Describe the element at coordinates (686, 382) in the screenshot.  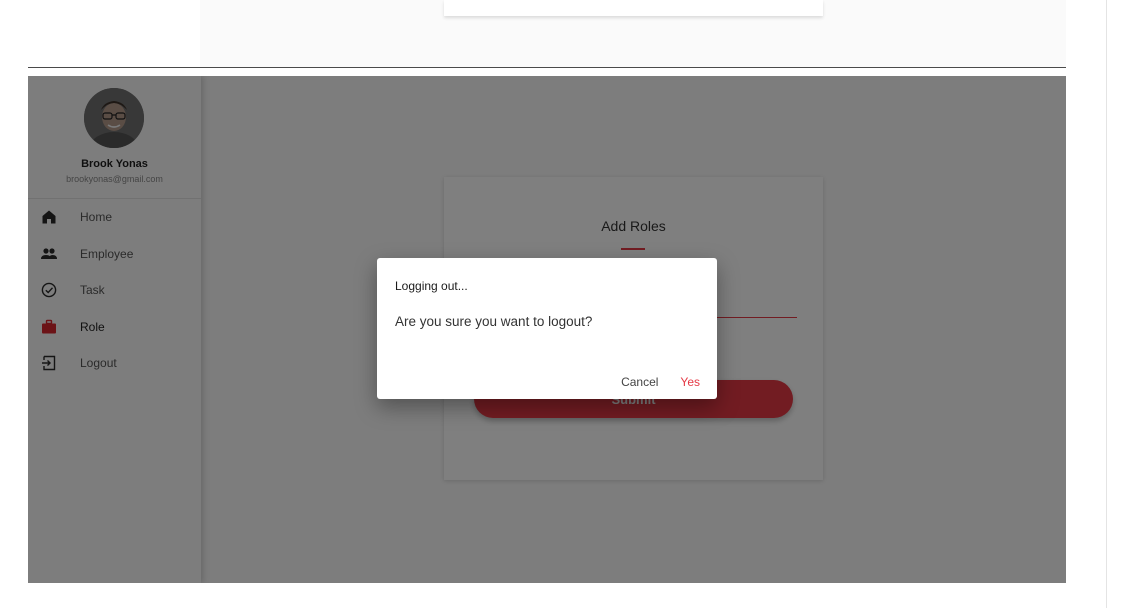
I see `confirm-logout-button: Yes` at that location.